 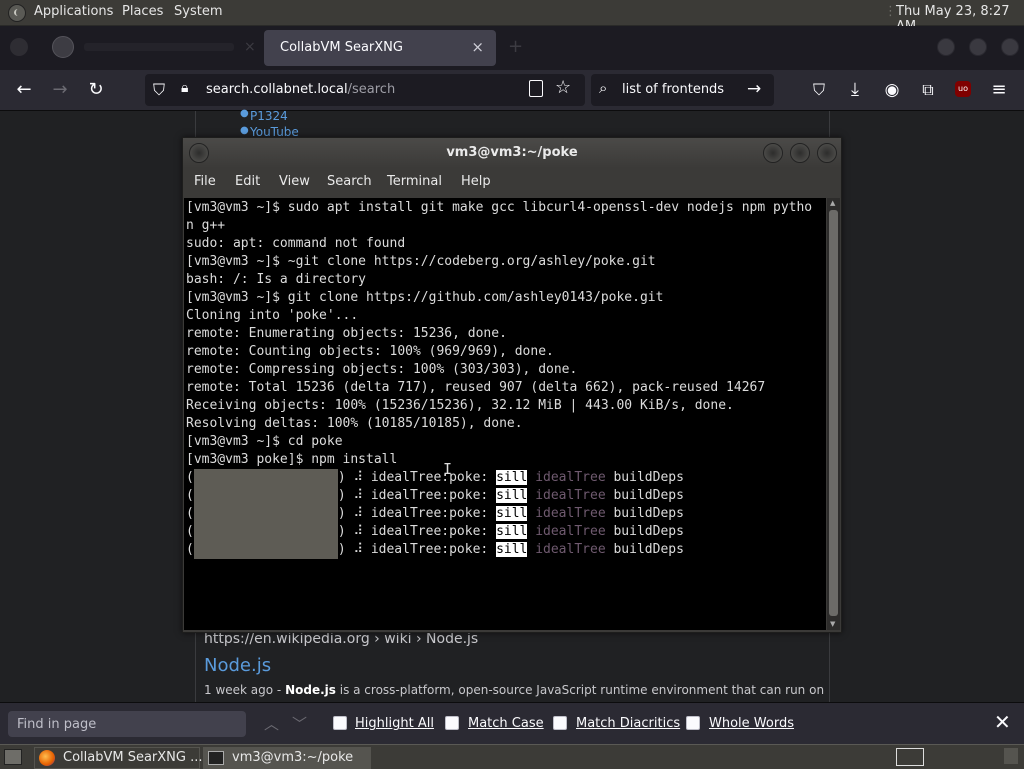 I want to click on url-text: search.collabnet.local/search, so click(x=300, y=89).